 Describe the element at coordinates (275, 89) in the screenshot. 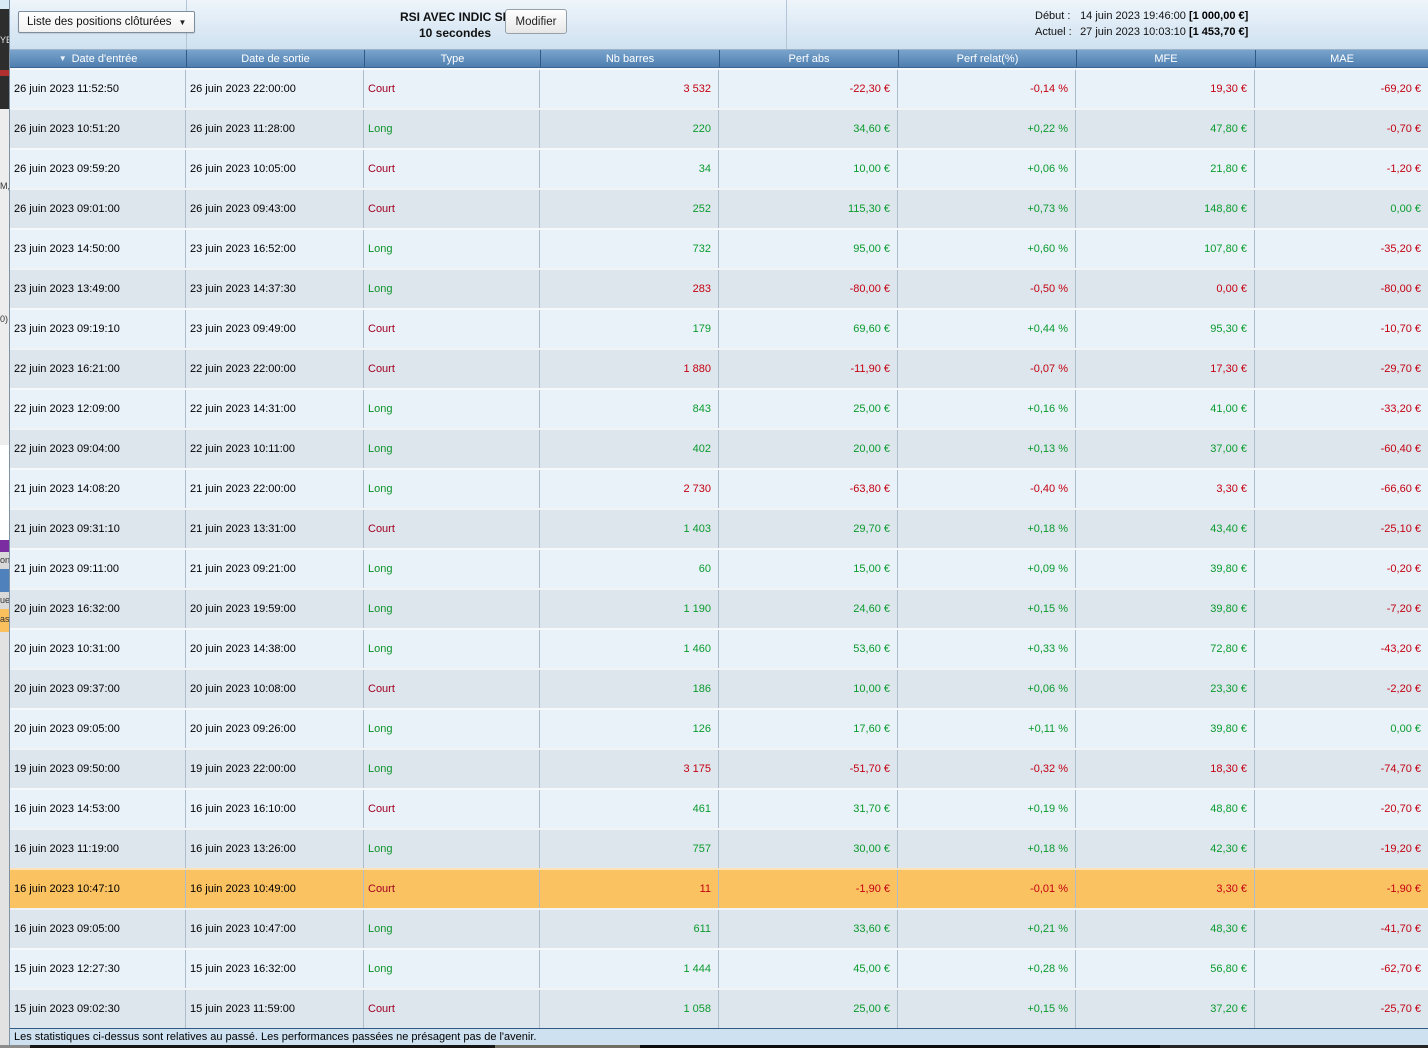

I see `cell-exit: 26 juin 2023 22:00:00` at that location.